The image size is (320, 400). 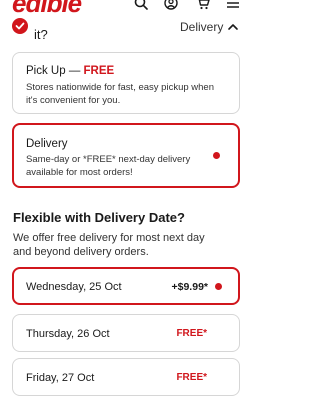 What do you see at coordinates (126, 286) in the screenshot?
I see `date-option: Wednesday, 25 Oct +$9.99*` at bounding box center [126, 286].